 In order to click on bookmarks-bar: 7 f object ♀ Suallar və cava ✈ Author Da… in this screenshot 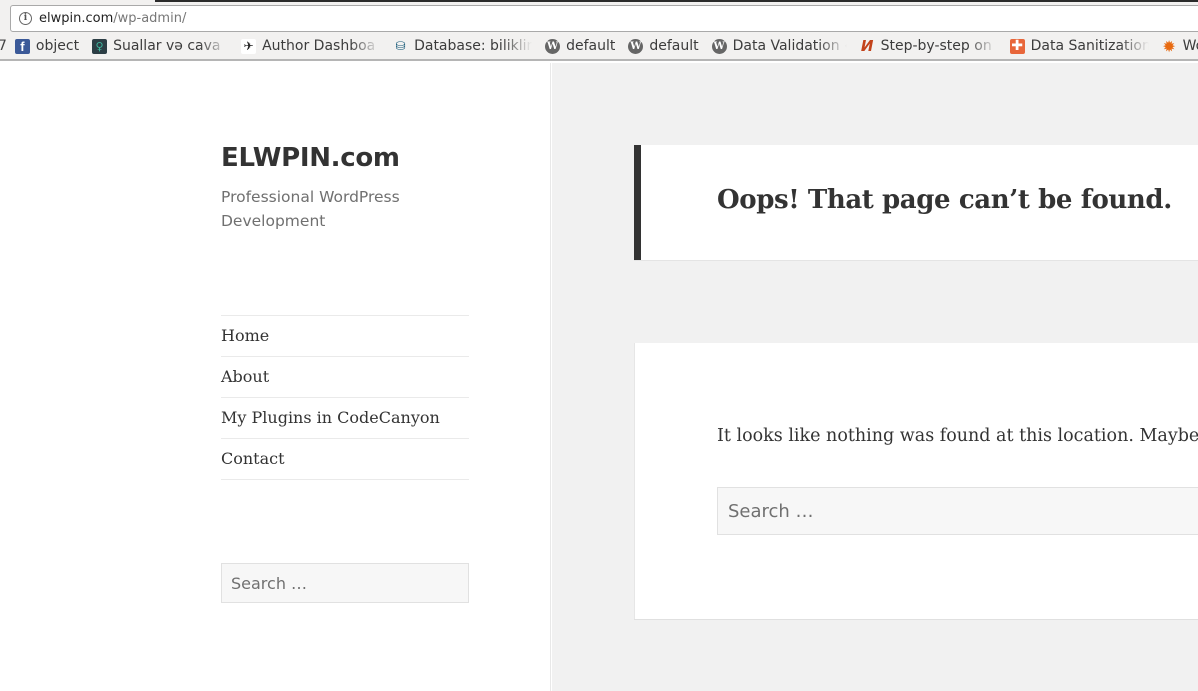, I will do `click(599, 47)`.